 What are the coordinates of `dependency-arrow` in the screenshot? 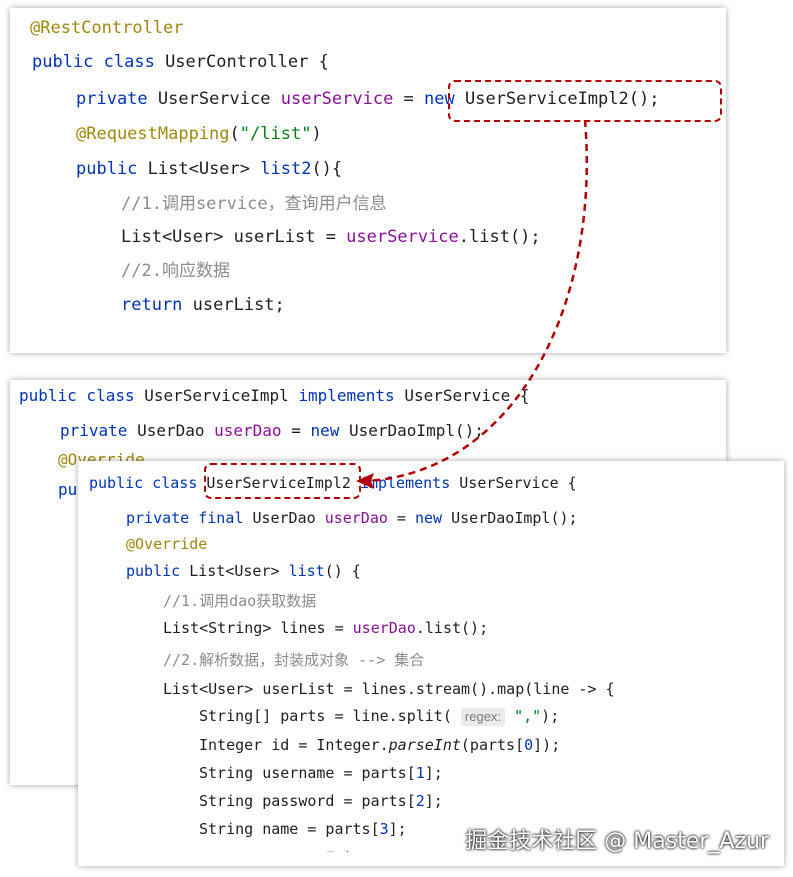 It's located at (472, 304).